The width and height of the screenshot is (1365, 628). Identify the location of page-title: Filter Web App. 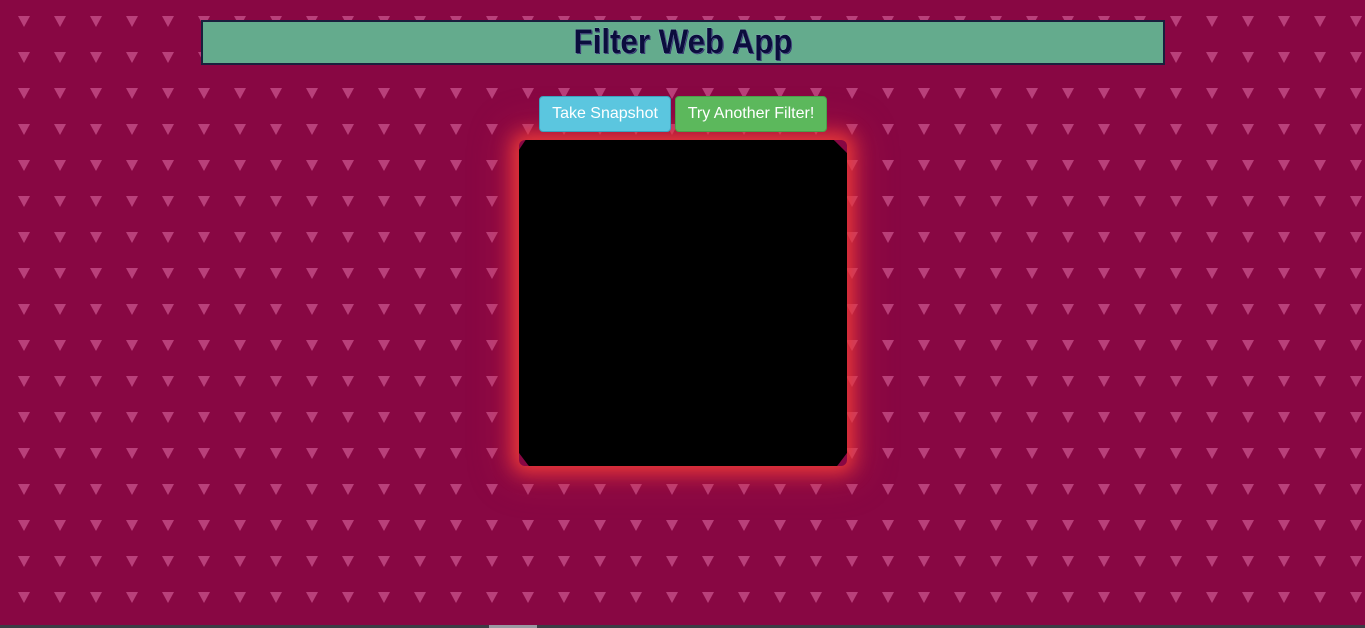
(683, 42).